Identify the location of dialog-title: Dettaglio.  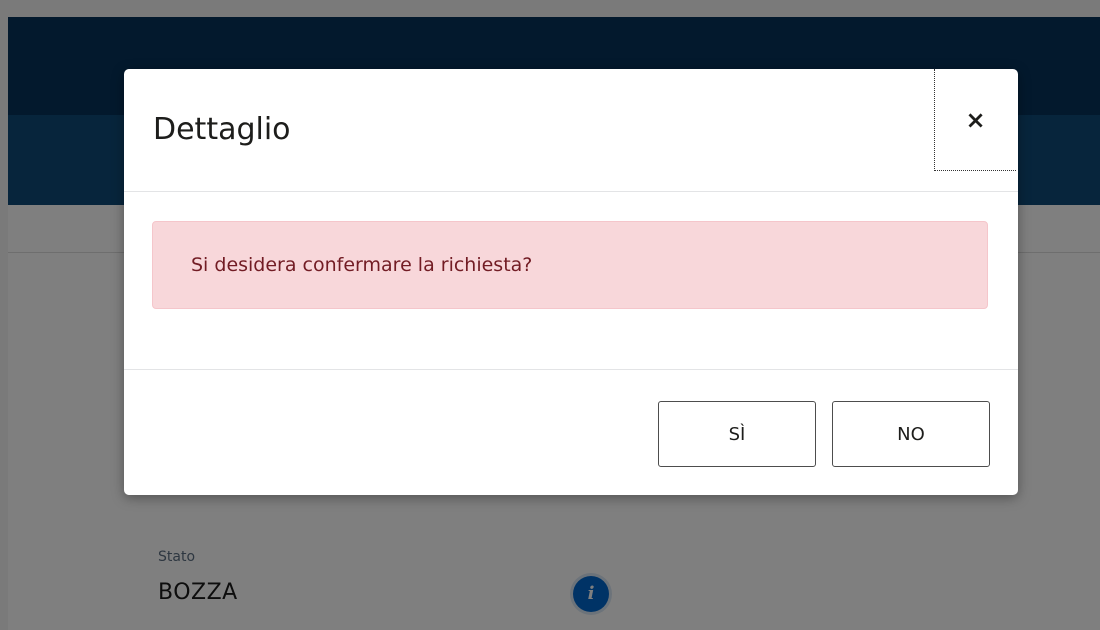
(222, 129).